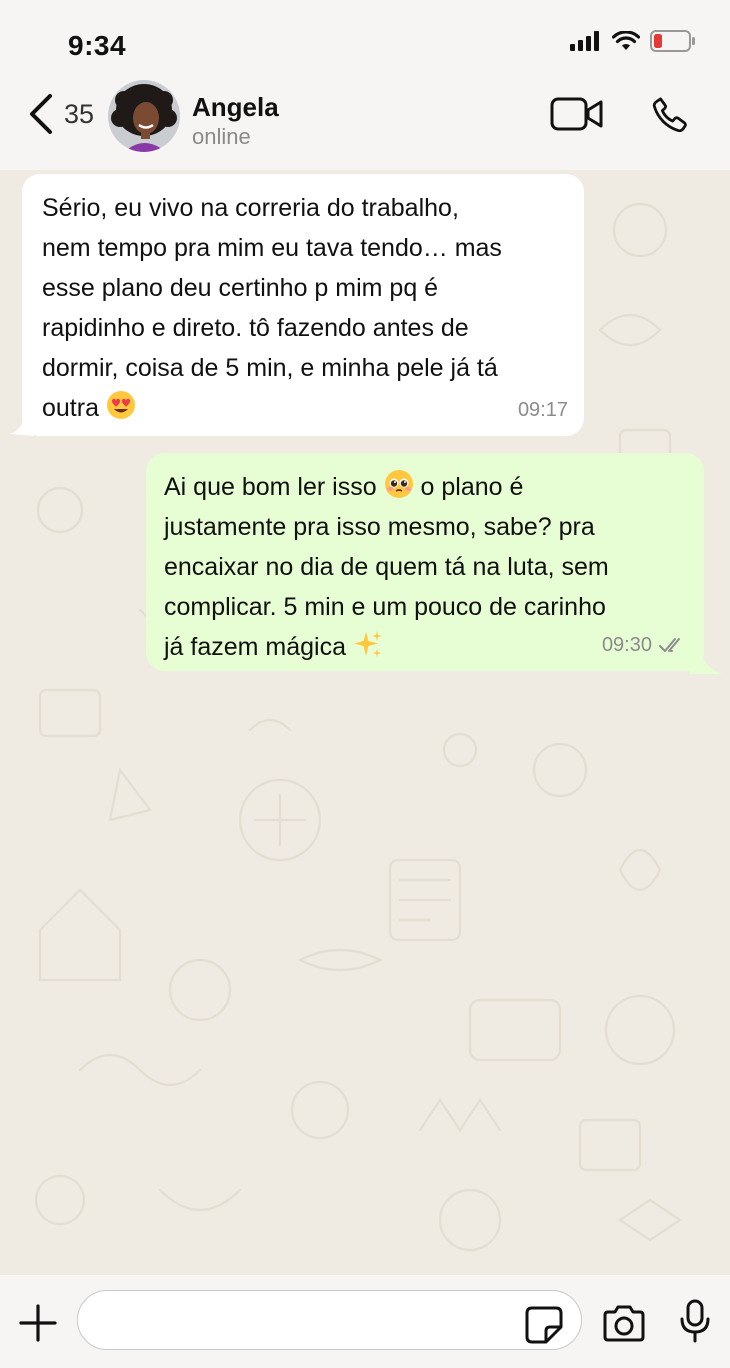 This screenshot has height=1368, width=730. I want to click on phone-icon, so click(669, 115).